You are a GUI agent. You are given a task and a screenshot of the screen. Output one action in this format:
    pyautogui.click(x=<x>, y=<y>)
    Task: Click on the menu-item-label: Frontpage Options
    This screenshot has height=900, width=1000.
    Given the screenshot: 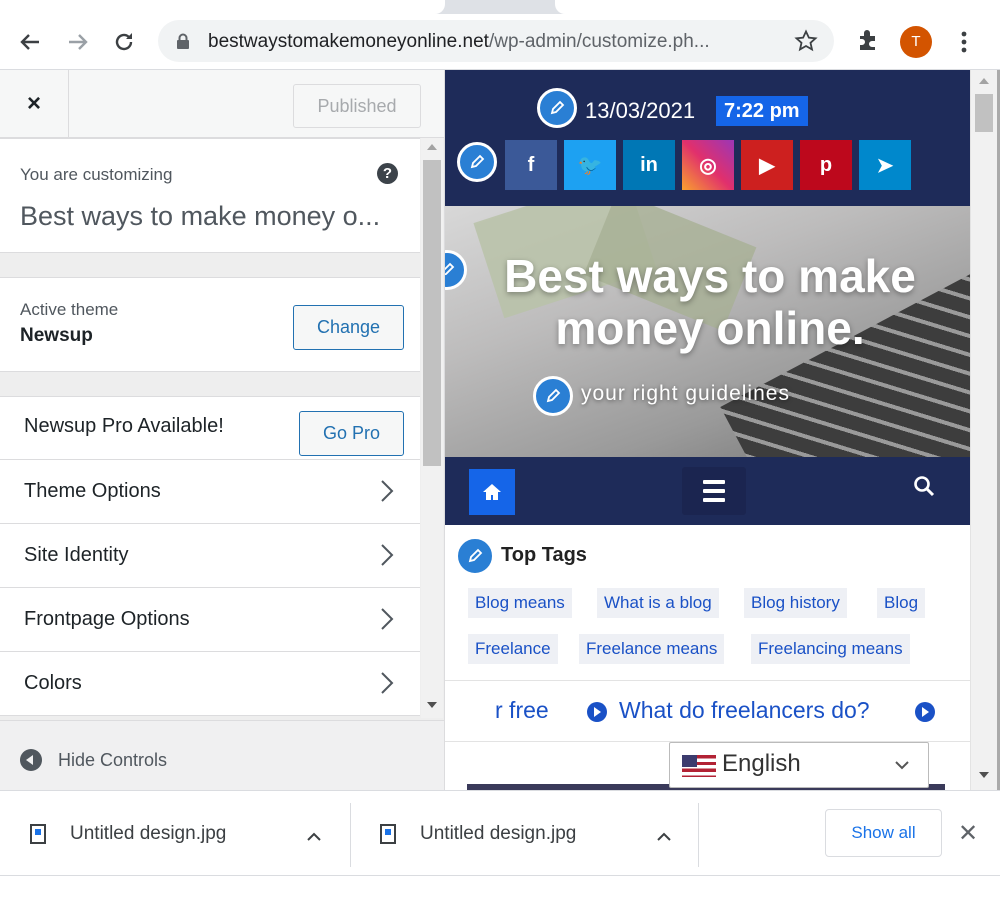 What is the action you would take?
    pyautogui.click(x=107, y=619)
    